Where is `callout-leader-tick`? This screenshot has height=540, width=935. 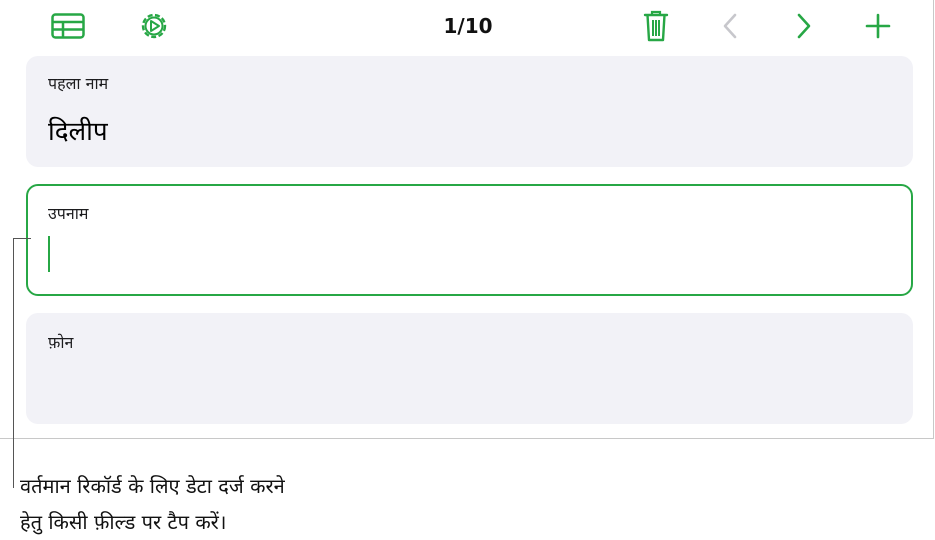 callout-leader-tick is located at coordinates (22, 238).